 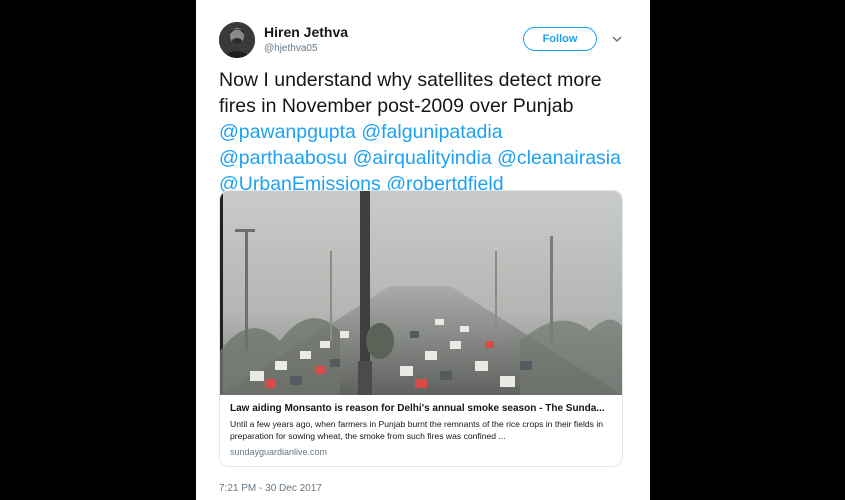 I want to click on mention-link: @parthaabosu, so click(x=283, y=158).